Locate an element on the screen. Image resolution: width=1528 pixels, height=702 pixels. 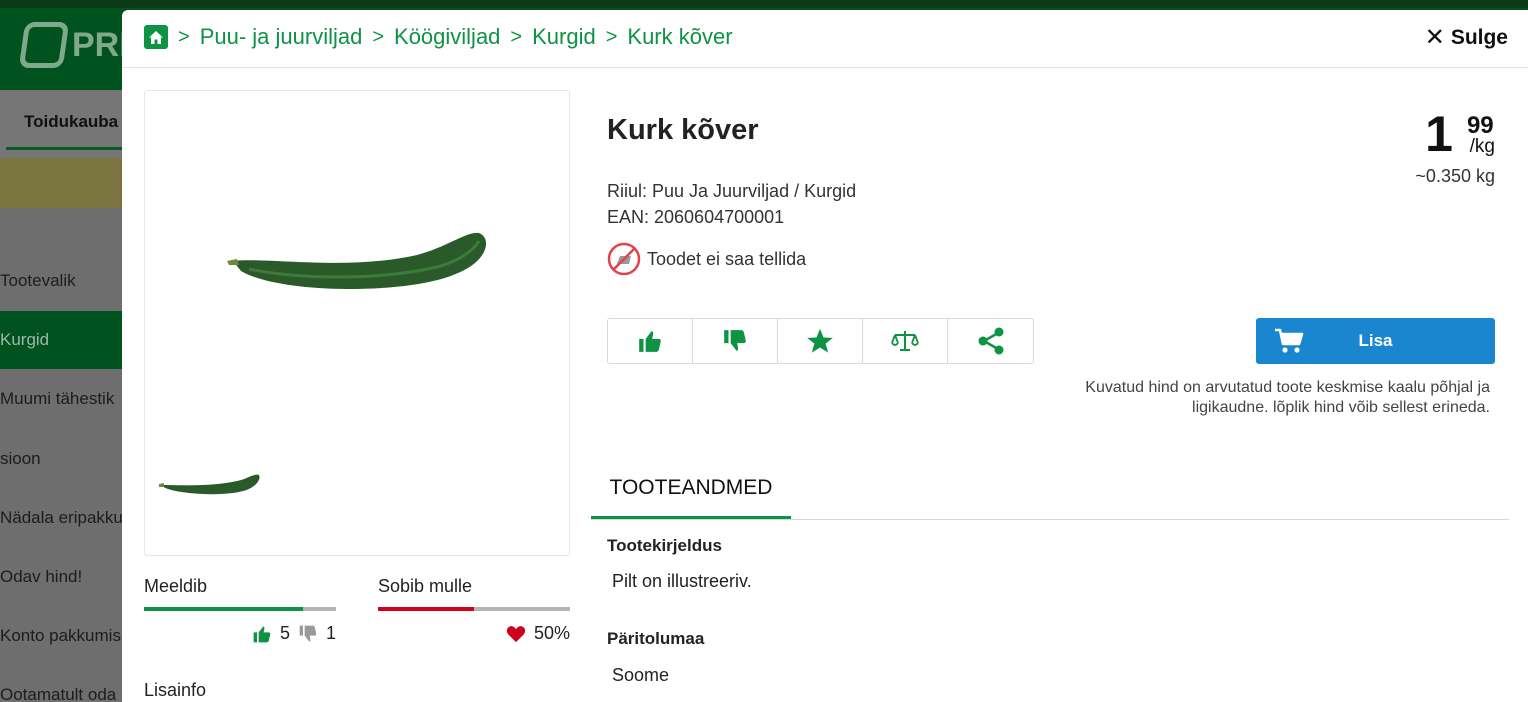
close-label: Sulge is located at coordinates (1479, 37).